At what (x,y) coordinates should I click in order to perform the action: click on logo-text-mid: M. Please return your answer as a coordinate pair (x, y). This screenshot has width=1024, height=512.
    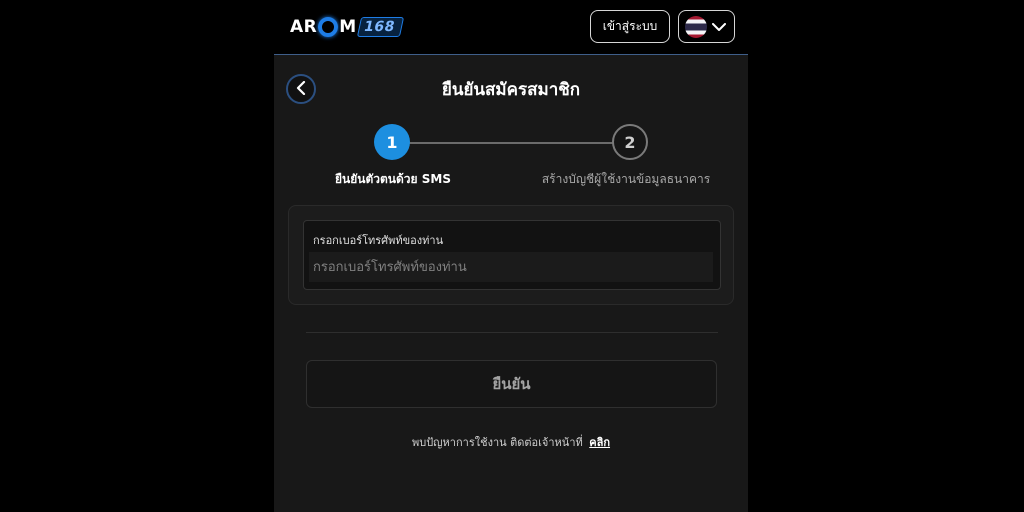
    Looking at the image, I should click on (348, 27).